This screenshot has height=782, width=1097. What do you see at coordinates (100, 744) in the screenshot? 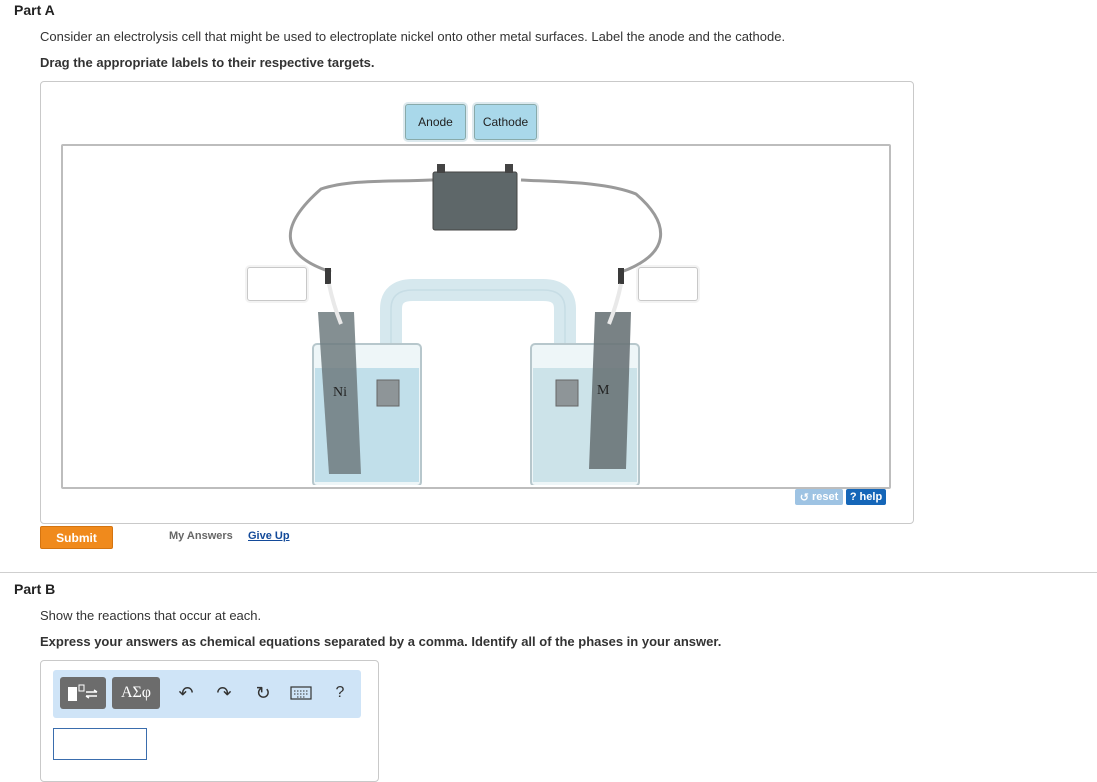
I see `answer-input` at bounding box center [100, 744].